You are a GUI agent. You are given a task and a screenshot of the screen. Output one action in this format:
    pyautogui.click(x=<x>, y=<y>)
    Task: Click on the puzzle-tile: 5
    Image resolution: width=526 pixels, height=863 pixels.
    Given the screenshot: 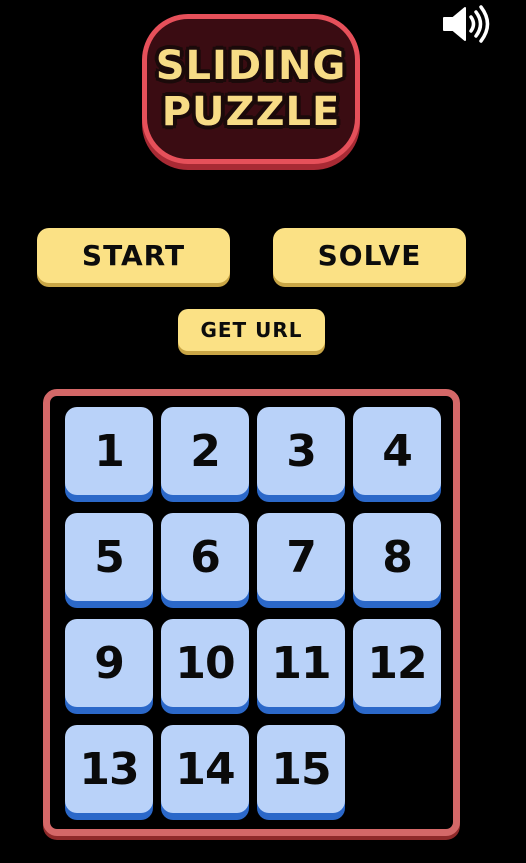 What is the action you would take?
    pyautogui.click(x=109, y=557)
    